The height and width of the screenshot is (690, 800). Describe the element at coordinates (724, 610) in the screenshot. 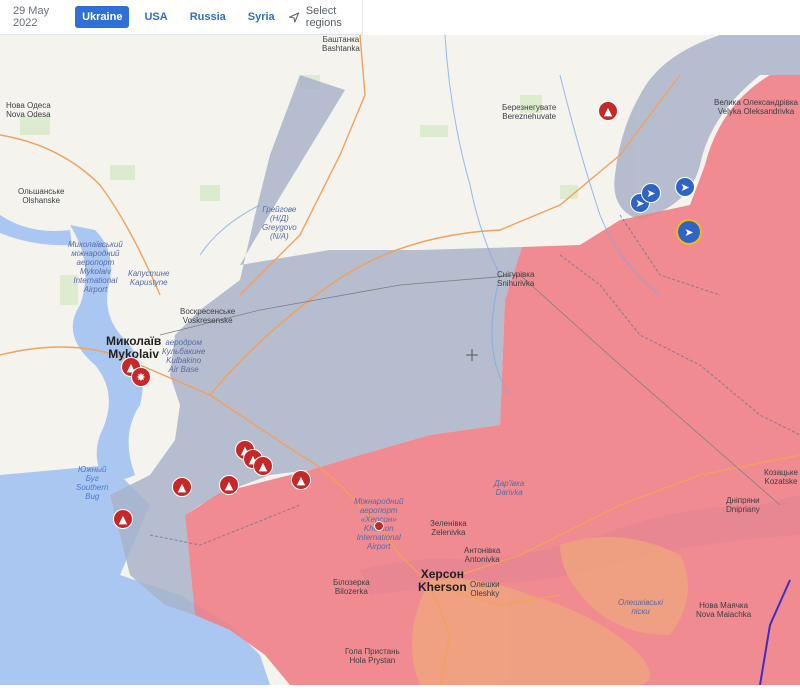

I see `label-nova-maiachka: Нова Маячка Nova Maiachka` at that location.